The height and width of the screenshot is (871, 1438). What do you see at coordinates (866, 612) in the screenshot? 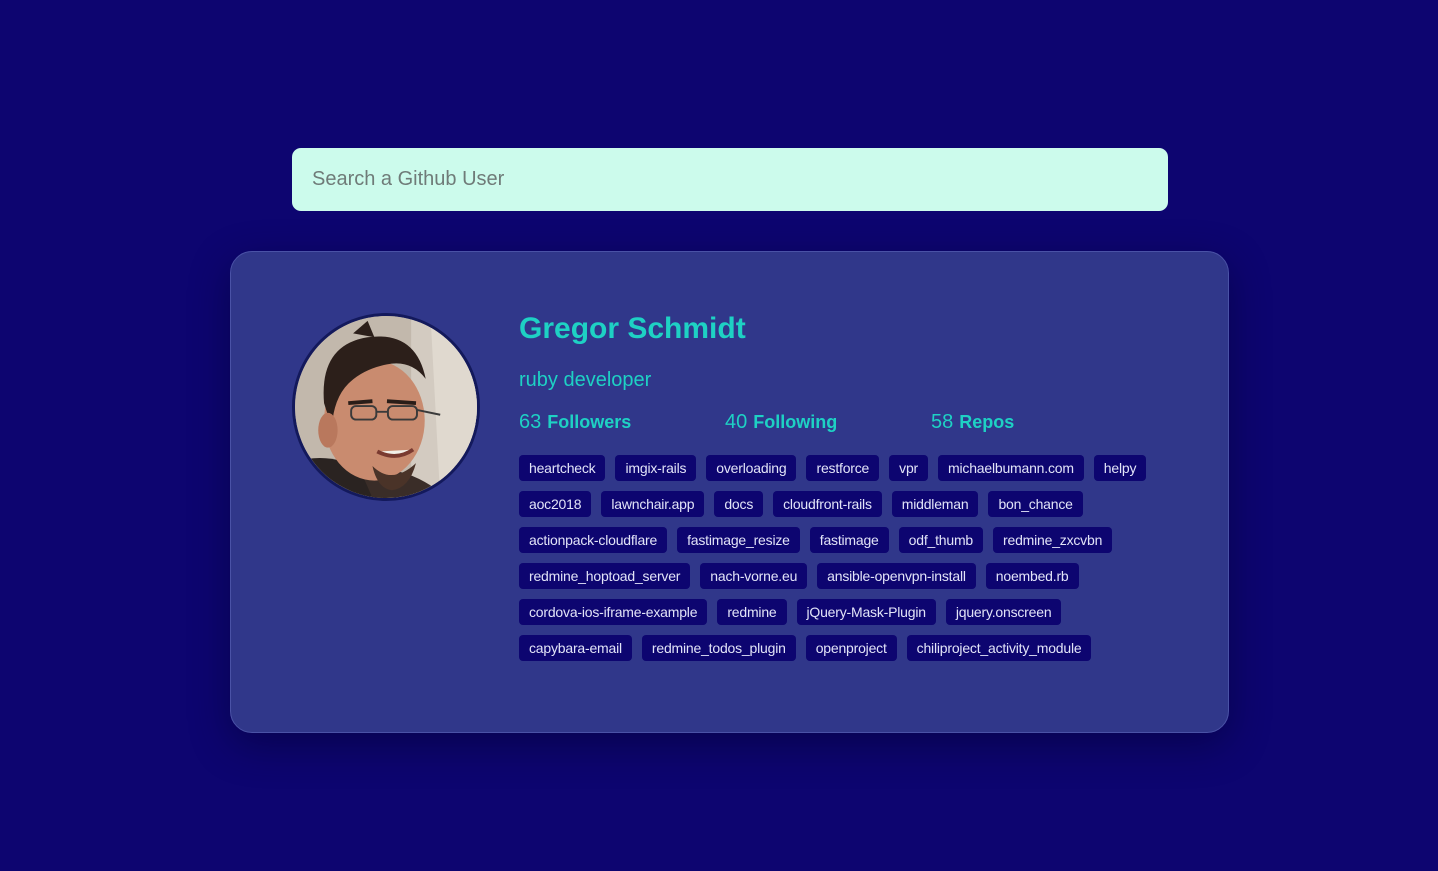
I see `repo-link: jQuery-Mask-Plugin` at bounding box center [866, 612].